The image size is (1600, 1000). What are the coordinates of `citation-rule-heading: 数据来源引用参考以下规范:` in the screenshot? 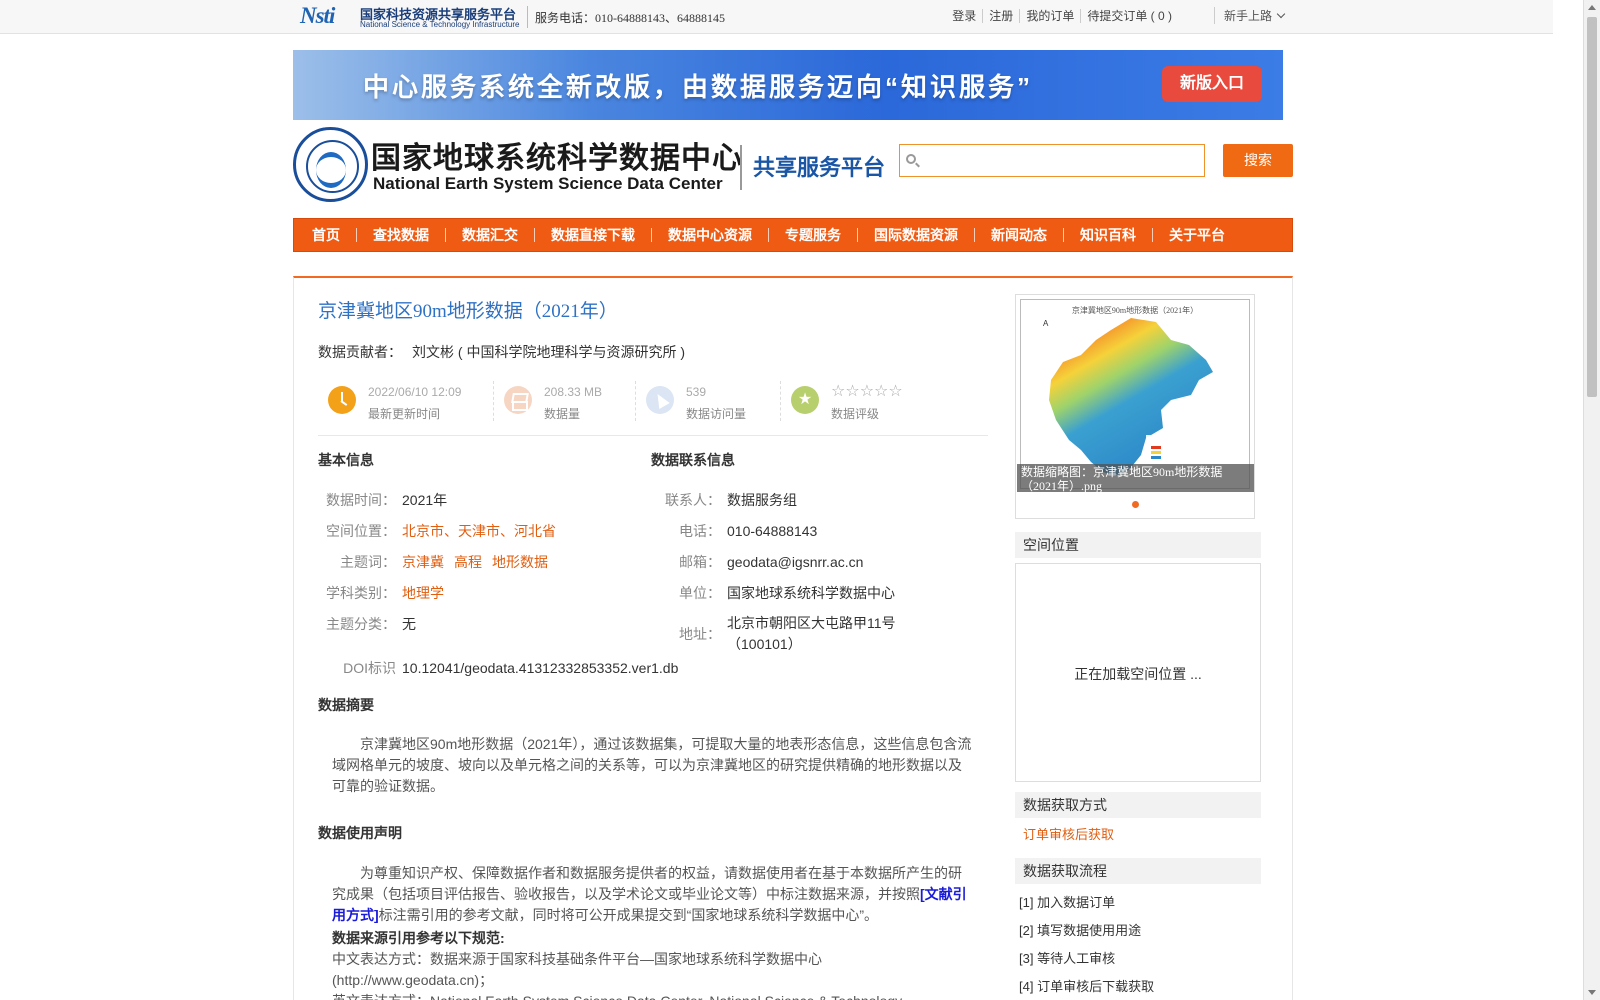 It's located at (418, 938).